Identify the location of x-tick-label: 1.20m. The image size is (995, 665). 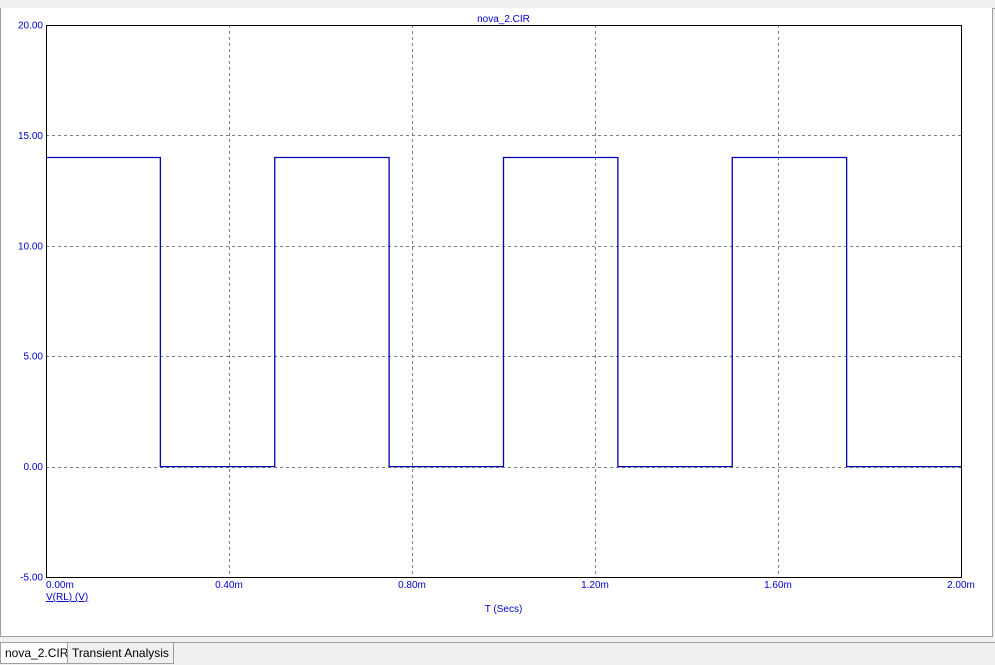
(595, 585).